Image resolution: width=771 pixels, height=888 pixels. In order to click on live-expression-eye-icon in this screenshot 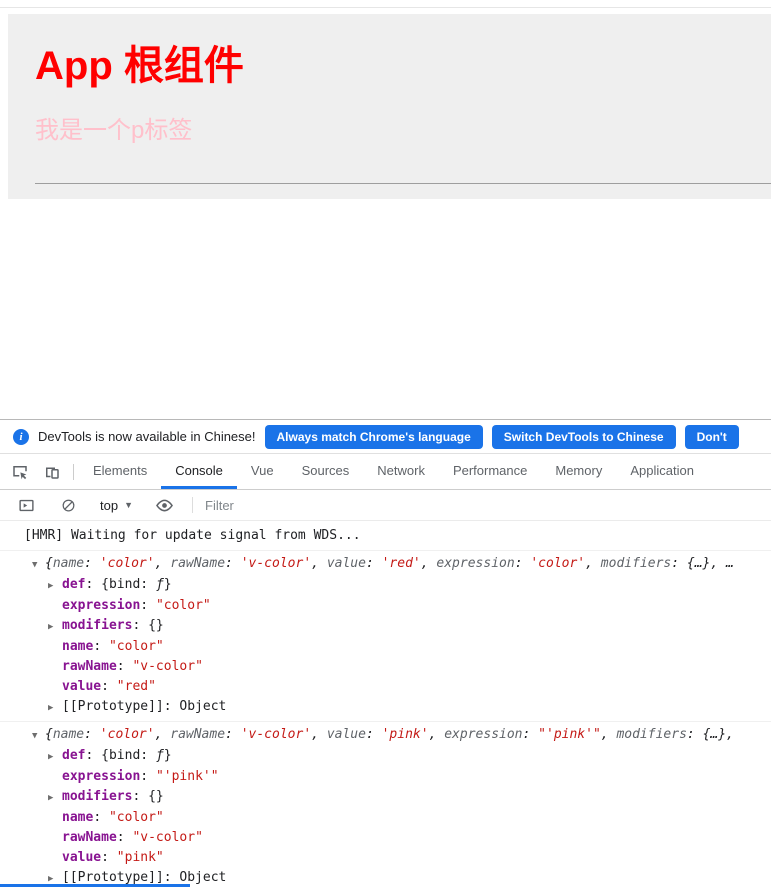, I will do `click(164, 505)`.